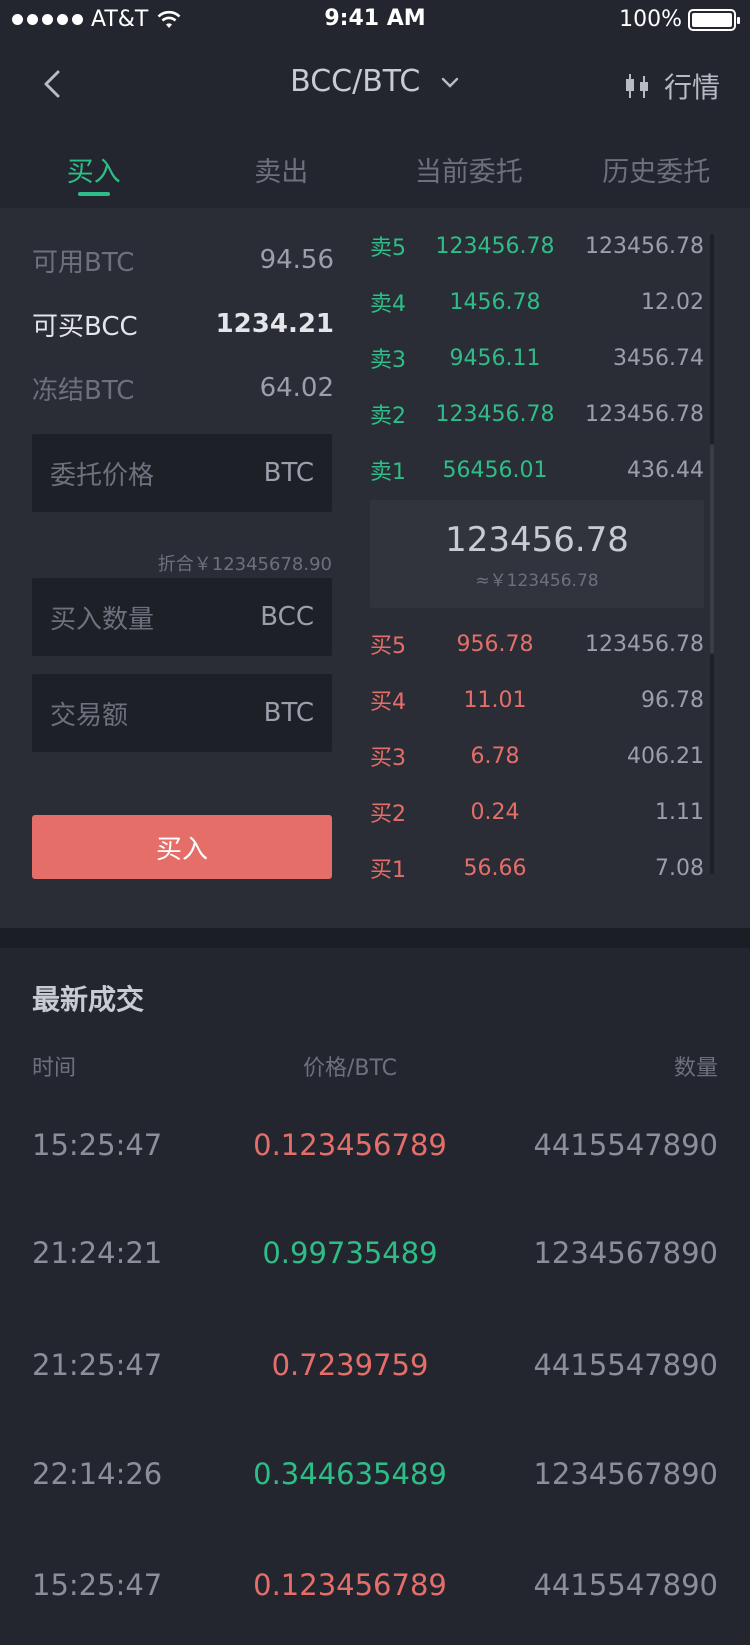 The height and width of the screenshot is (1645, 750). I want to click on total-unit: BTC, so click(288, 713).